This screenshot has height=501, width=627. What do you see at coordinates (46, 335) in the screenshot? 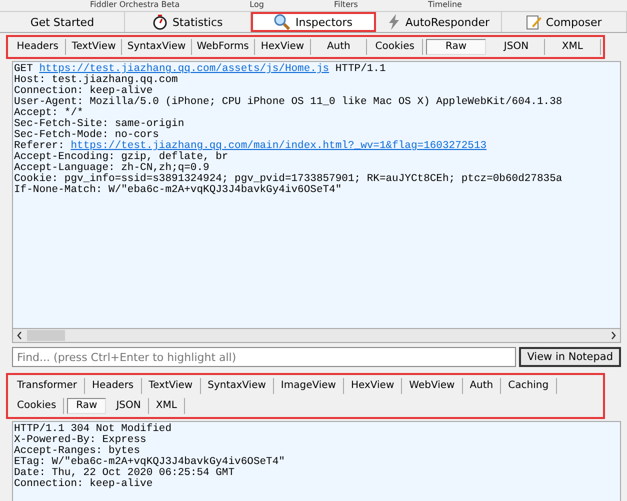
I see `scrollbar-thumb` at bounding box center [46, 335].